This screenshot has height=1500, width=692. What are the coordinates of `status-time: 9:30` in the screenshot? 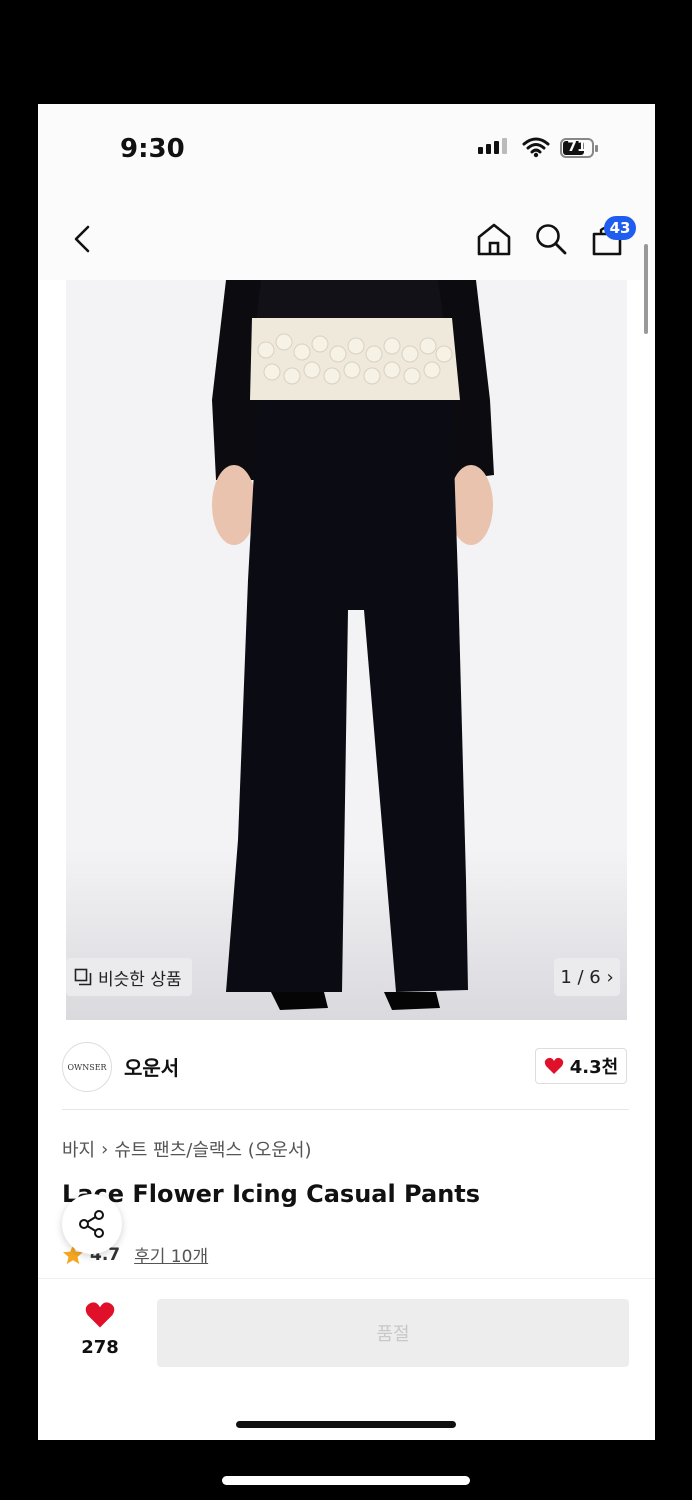 It's located at (152, 149).